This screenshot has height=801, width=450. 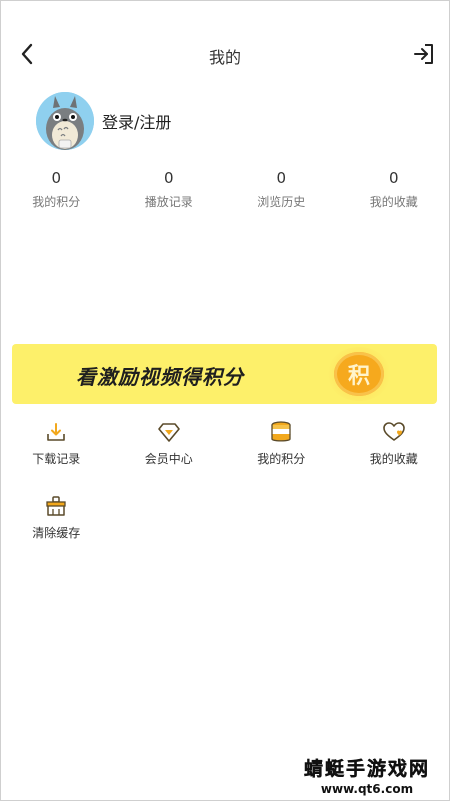 What do you see at coordinates (394, 189) in the screenshot?
I see `stat-favorites: 0 我的收藏` at bounding box center [394, 189].